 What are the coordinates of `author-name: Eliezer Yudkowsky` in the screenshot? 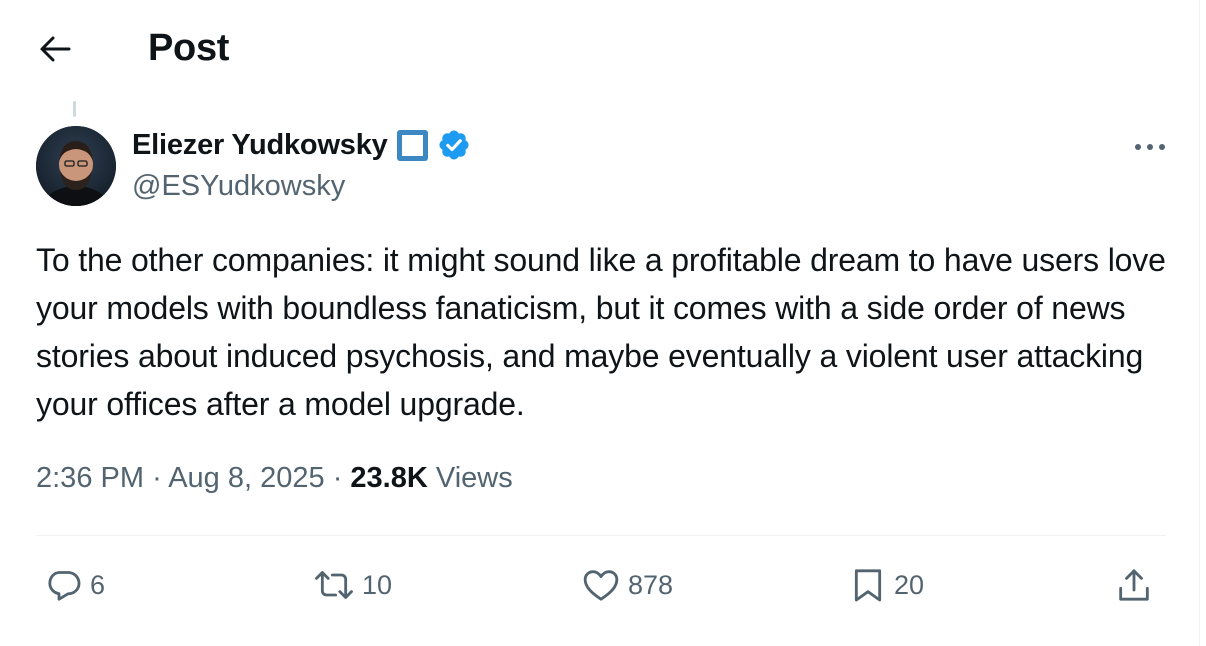 It's located at (260, 145).